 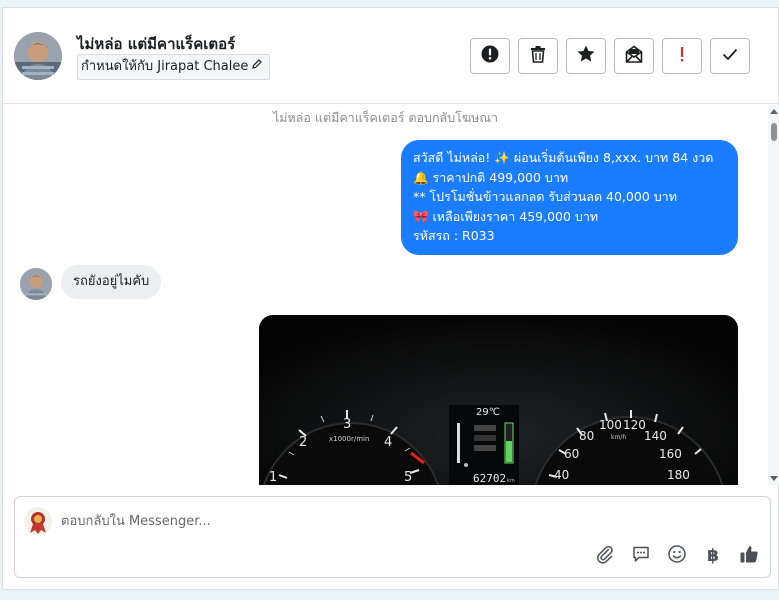 I want to click on temperature-readout: 29℃, so click(x=488, y=412).